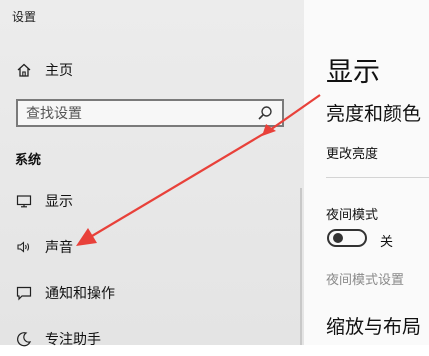 This screenshot has height=356, width=429. I want to click on sidebar-item-sound: 声音, so click(150, 247).